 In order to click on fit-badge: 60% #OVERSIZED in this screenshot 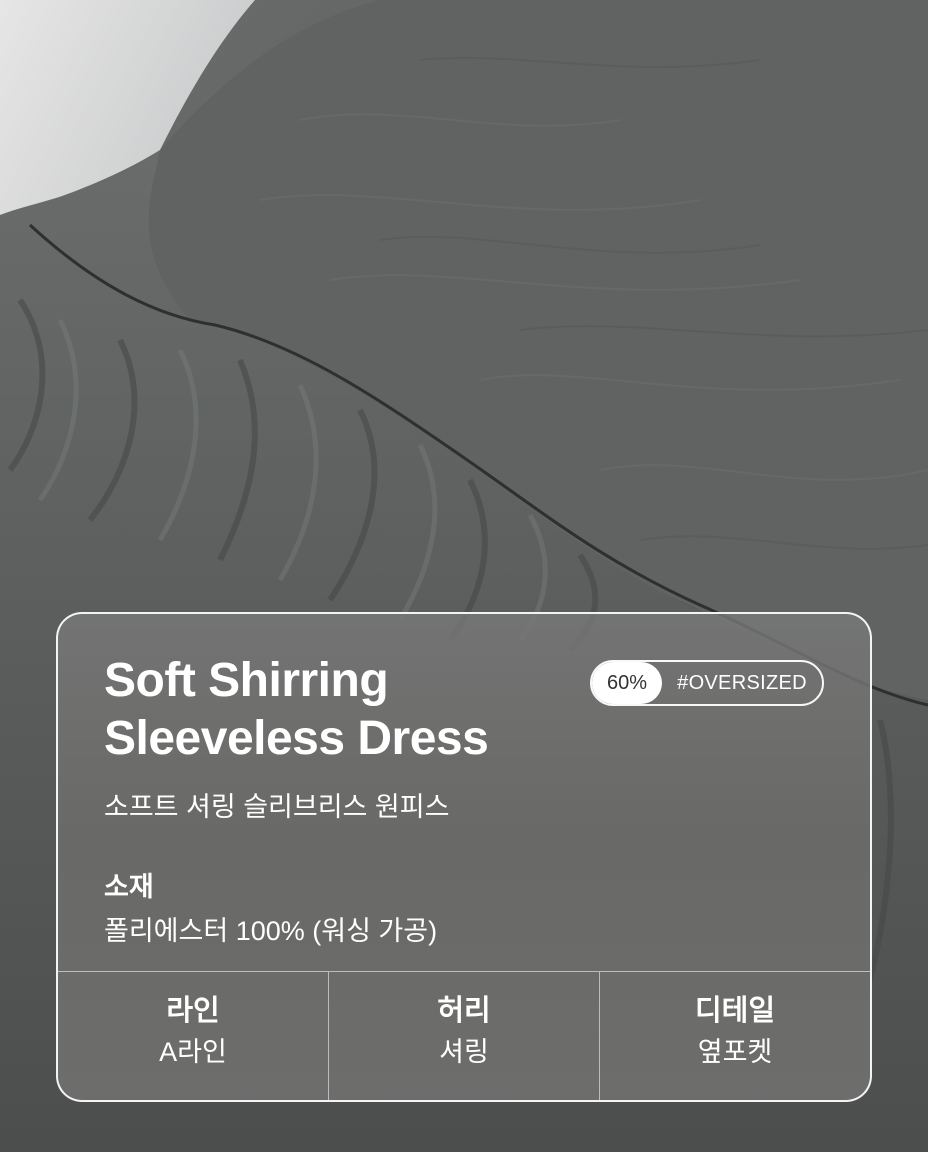, I will do `click(707, 683)`.